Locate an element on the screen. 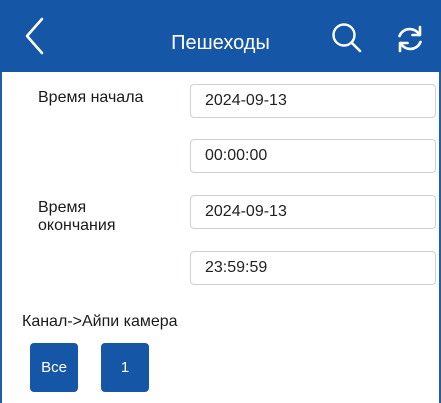 Image resolution: width=441 pixels, height=403 pixels. channel-label: Канал->Айпи камера is located at coordinates (100, 321).